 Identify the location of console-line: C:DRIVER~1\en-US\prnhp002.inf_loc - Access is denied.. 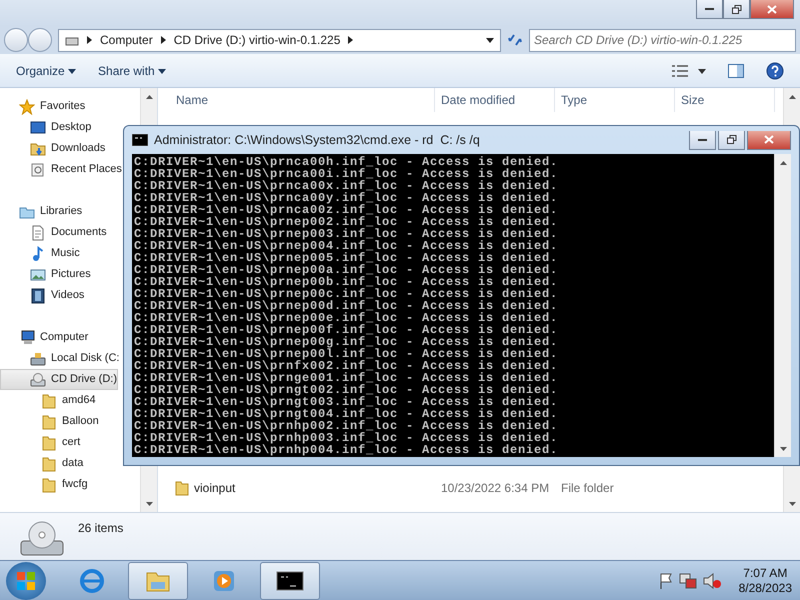
(346, 426).